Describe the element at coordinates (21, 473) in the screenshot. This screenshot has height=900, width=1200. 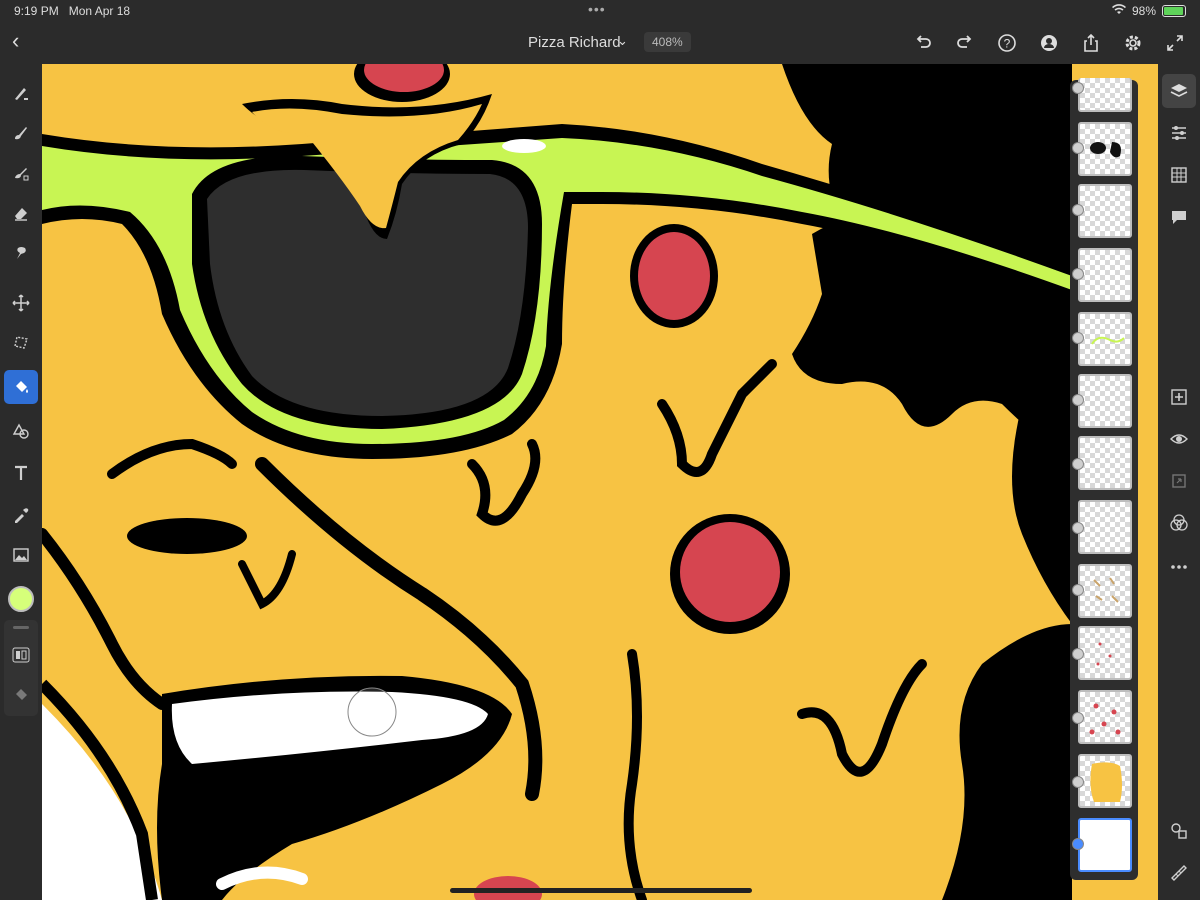
I see `text-icon` at that location.